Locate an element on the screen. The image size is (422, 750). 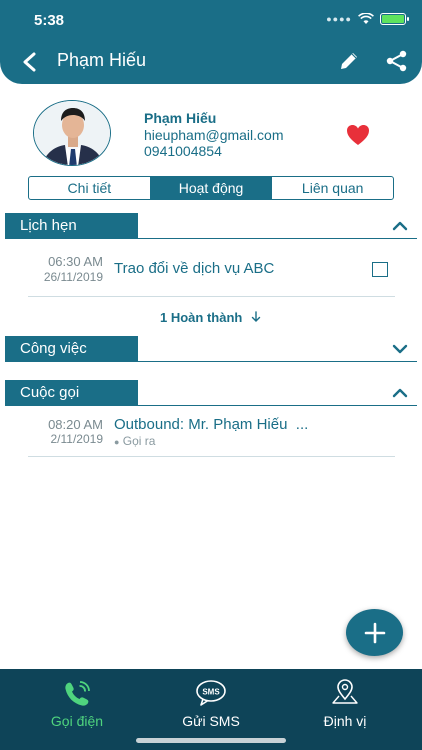
tab-activity: Hoạt động is located at coordinates (211, 188).